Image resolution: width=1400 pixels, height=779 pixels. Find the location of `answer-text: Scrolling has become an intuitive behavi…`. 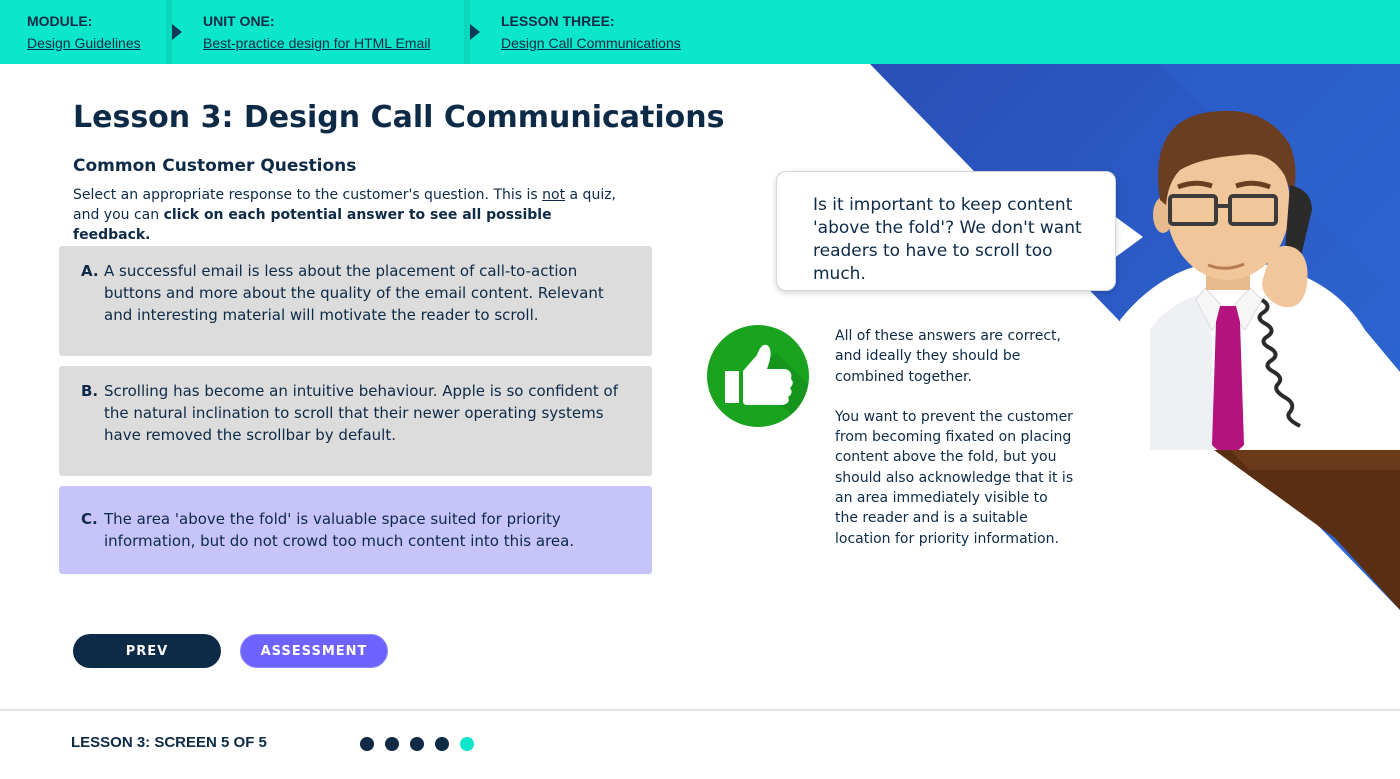

answer-text: Scrolling has become an intuitive behavi… is located at coordinates (361, 413).